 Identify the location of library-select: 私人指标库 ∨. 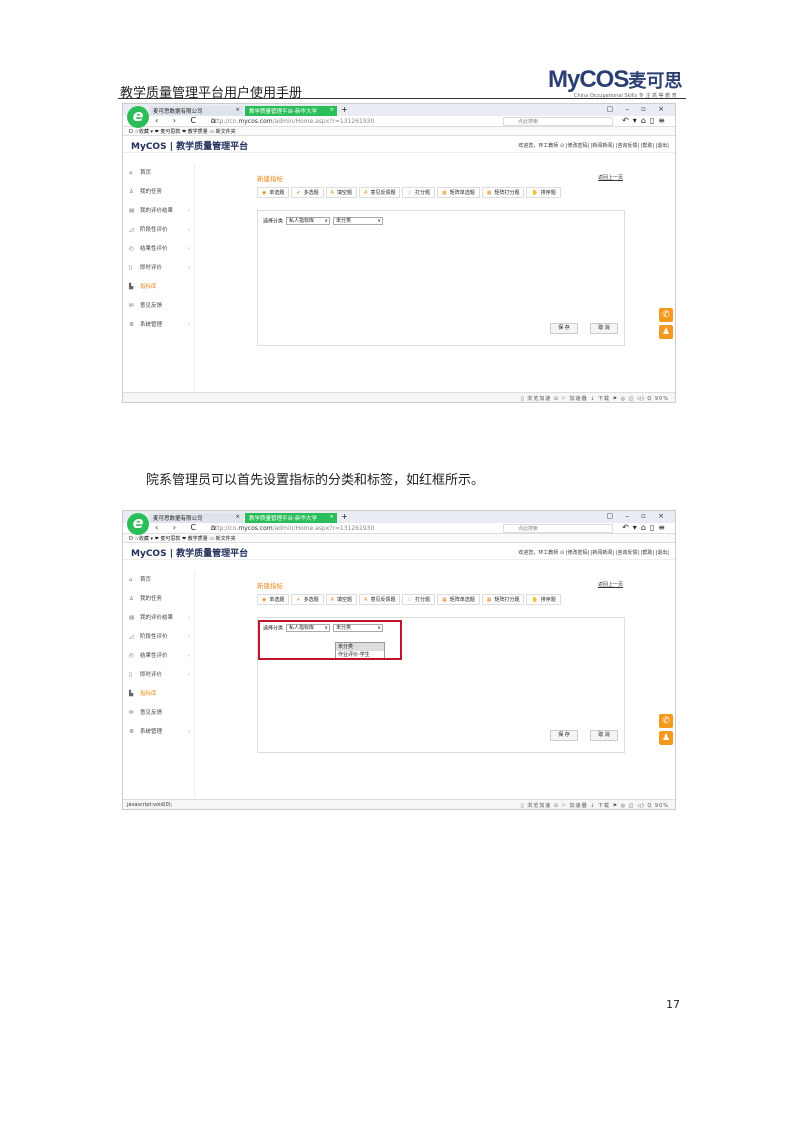
(308, 221).